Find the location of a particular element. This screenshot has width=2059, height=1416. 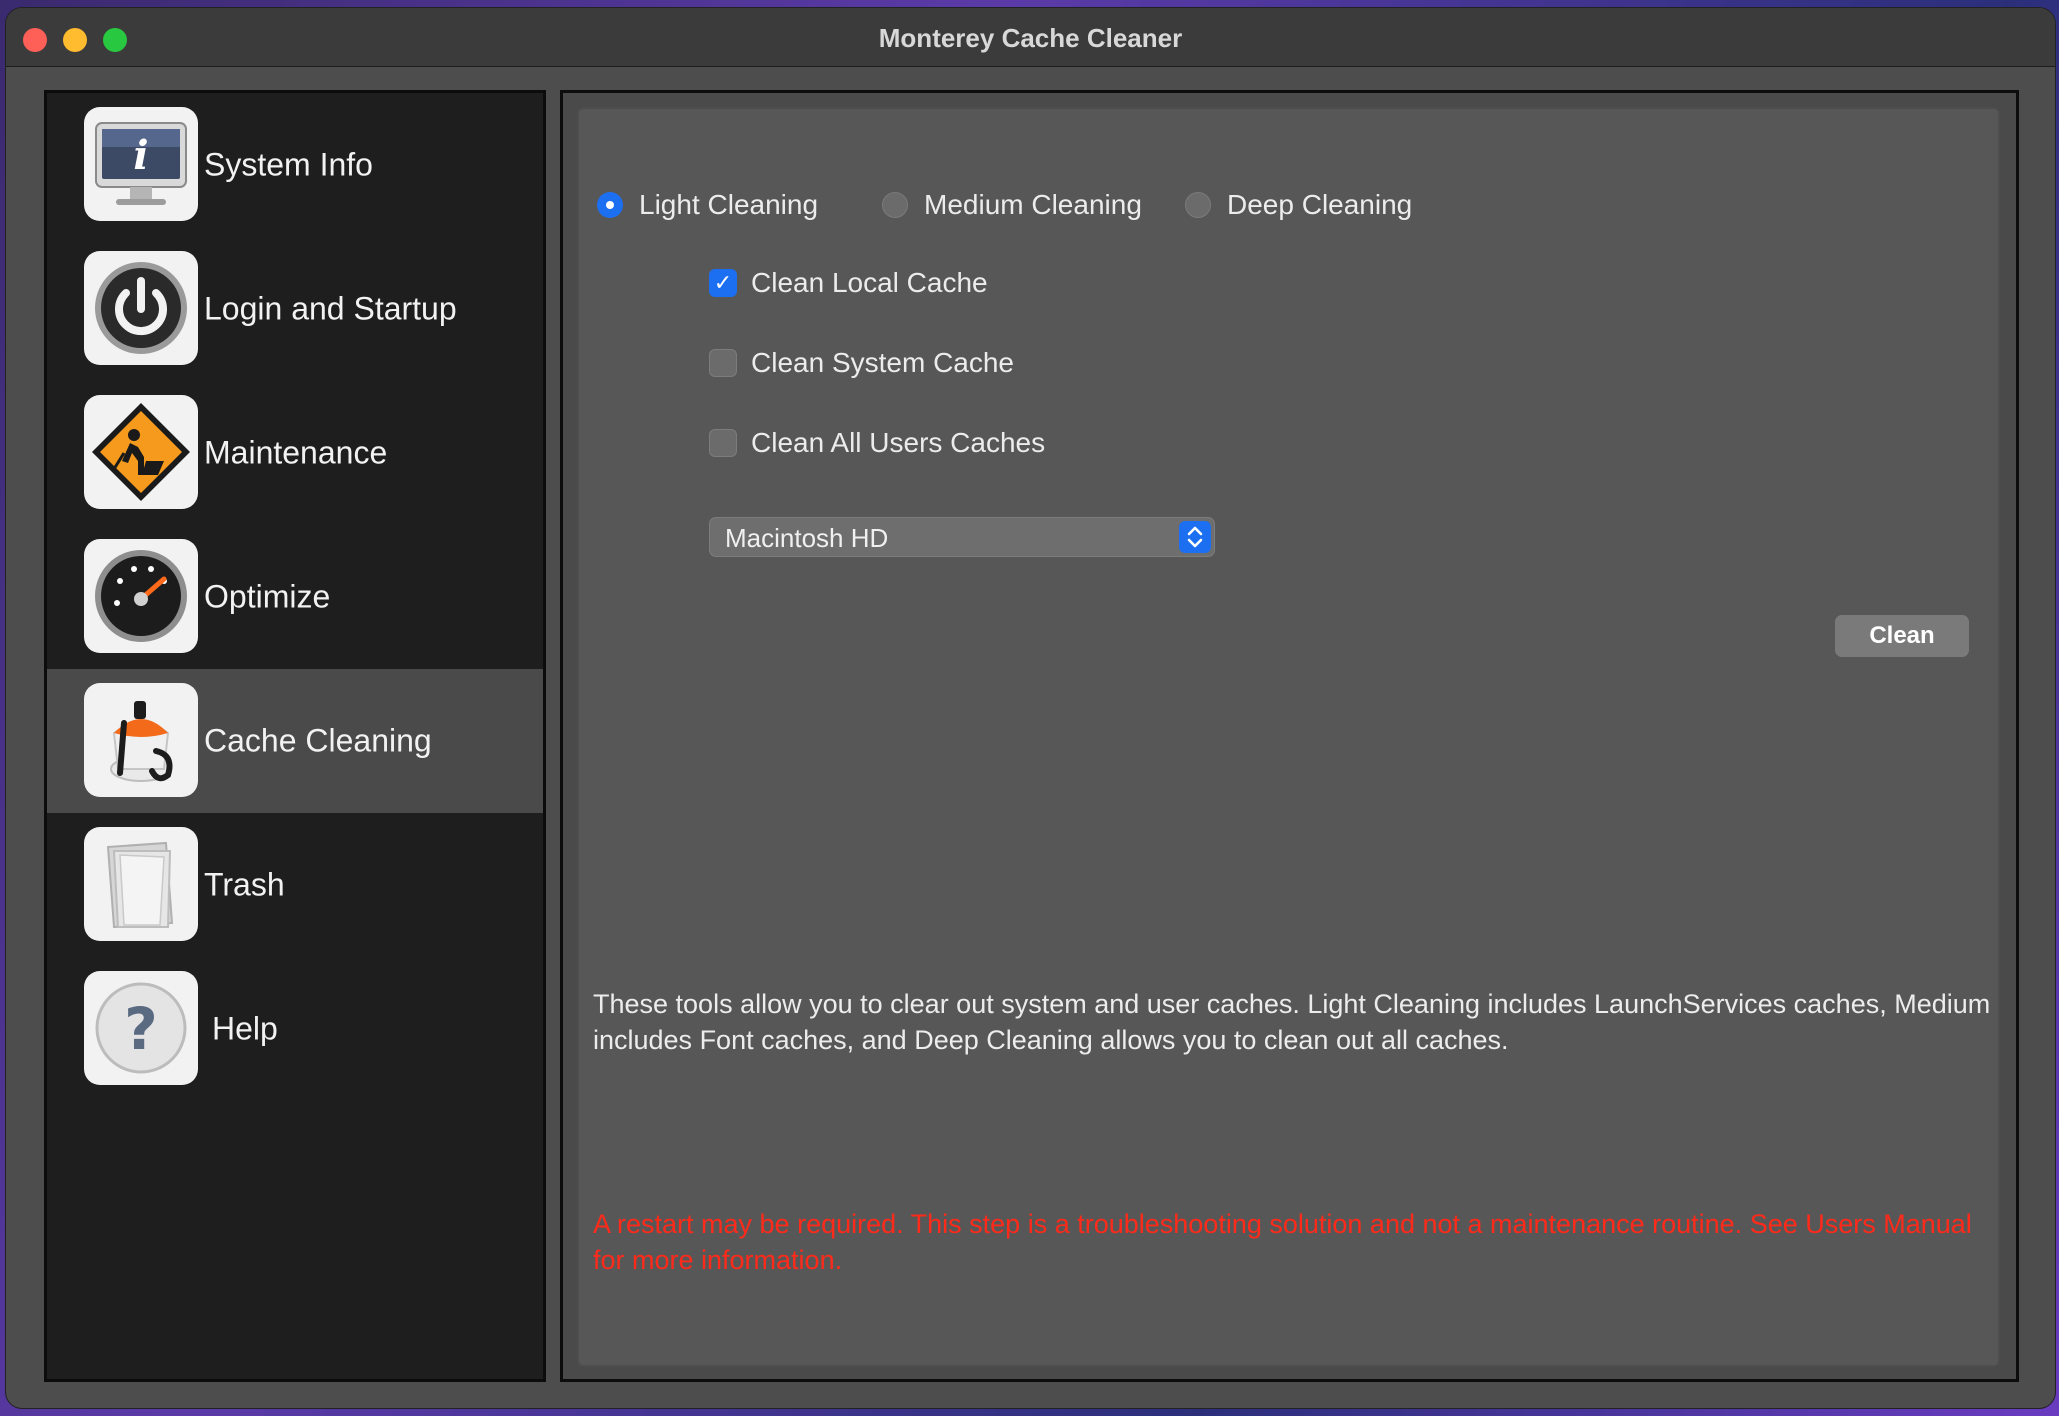

checkbox-label: Clean Local Cache is located at coordinates (869, 282).